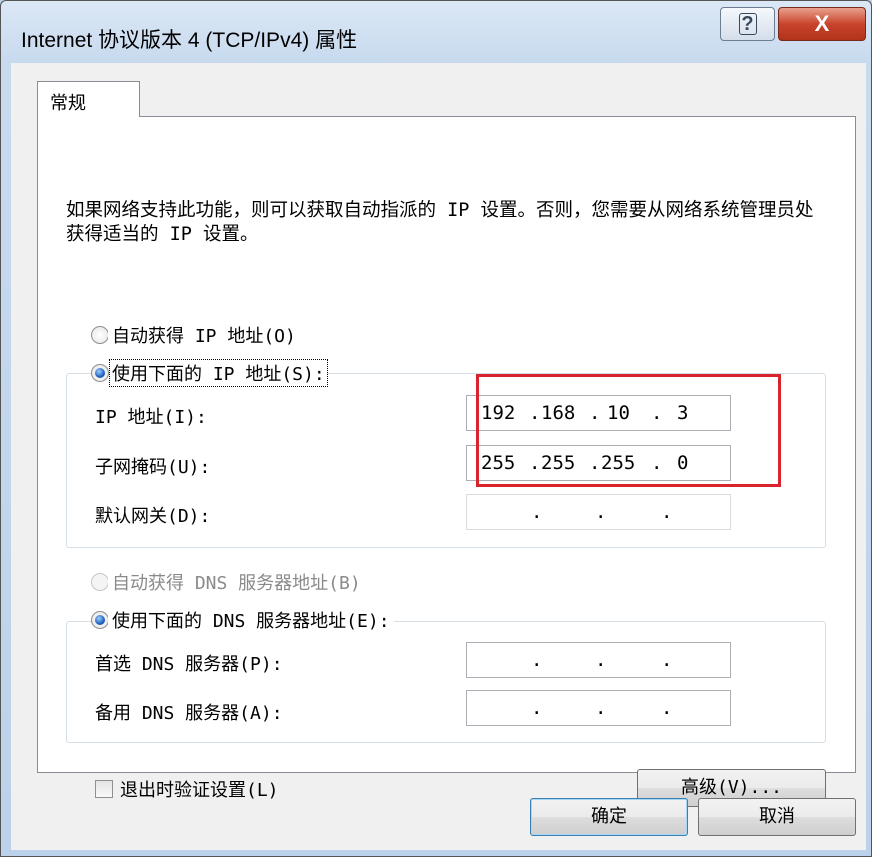  Describe the element at coordinates (100, 620) in the screenshot. I see `manual-dns-radio` at that location.